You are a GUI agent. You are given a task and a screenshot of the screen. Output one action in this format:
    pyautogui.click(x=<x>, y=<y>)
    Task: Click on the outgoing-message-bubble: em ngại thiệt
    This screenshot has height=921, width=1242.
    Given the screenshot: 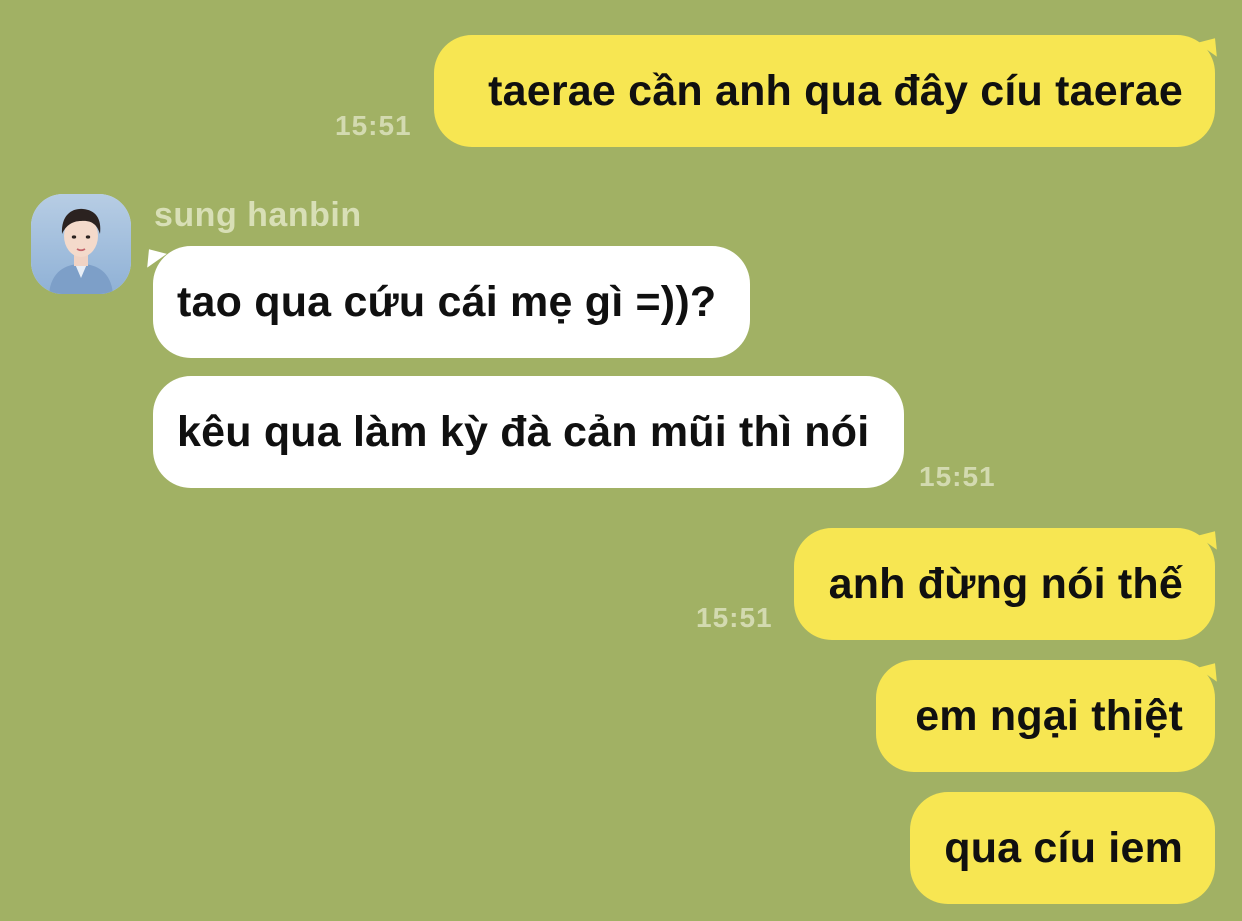 What is the action you would take?
    pyautogui.click(x=1045, y=716)
    